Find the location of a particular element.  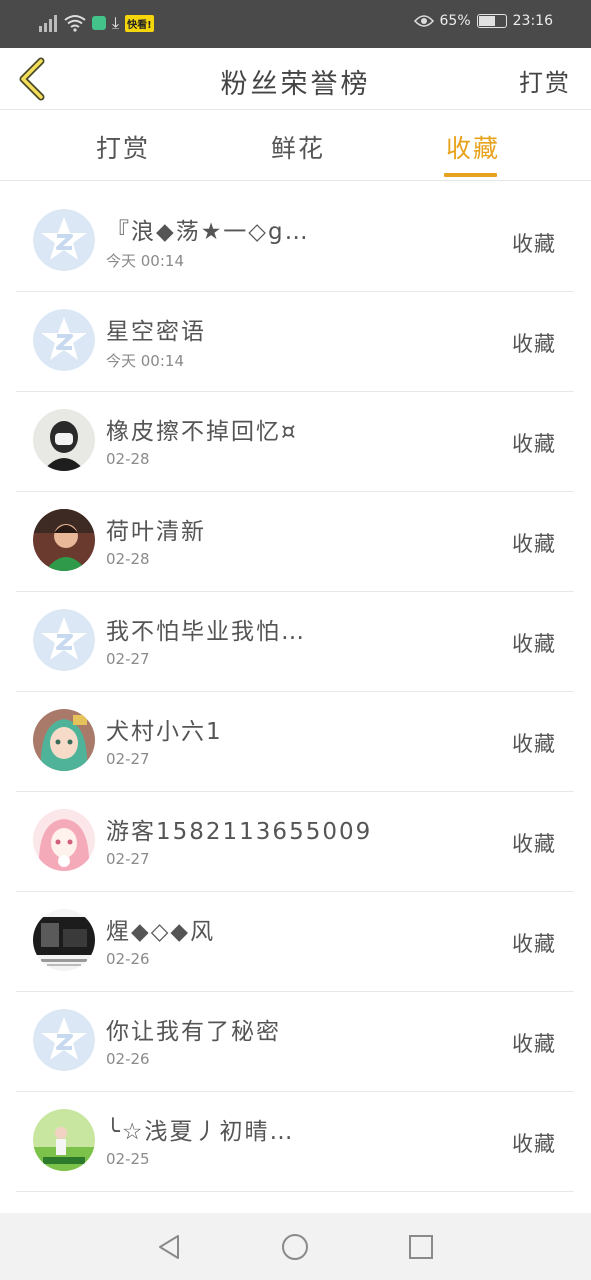

back-triangle-icon is located at coordinates (169, 1247).